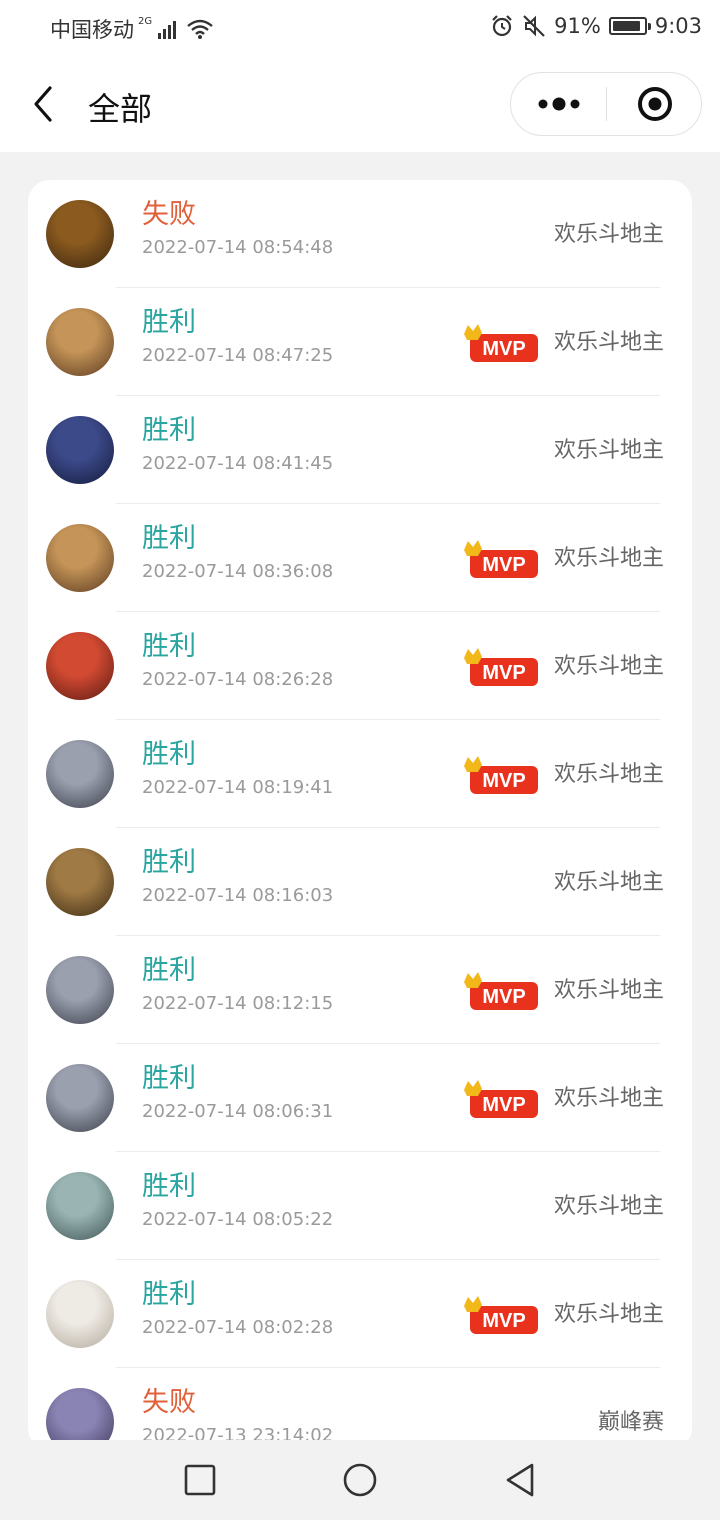  What do you see at coordinates (534, 26) in the screenshot?
I see `mute-icon` at bounding box center [534, 26].